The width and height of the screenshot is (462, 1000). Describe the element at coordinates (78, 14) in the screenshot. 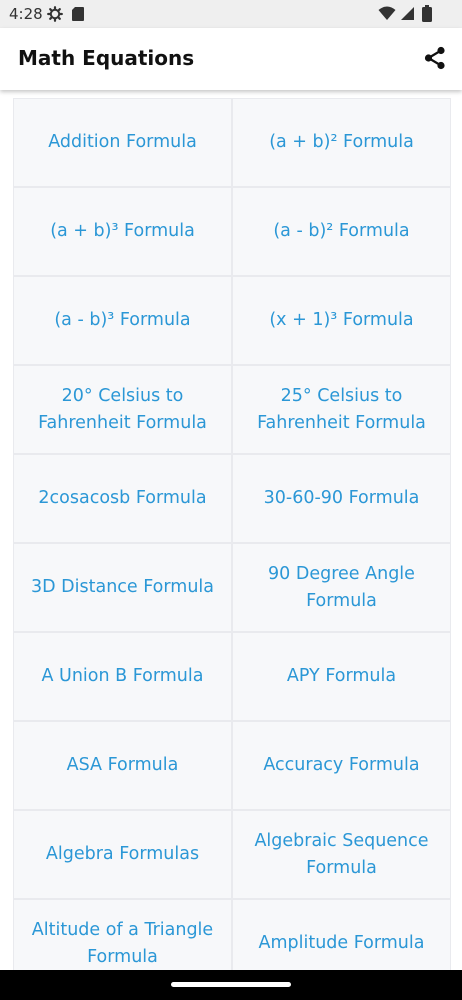

I see `sd-card-icon` at that location.